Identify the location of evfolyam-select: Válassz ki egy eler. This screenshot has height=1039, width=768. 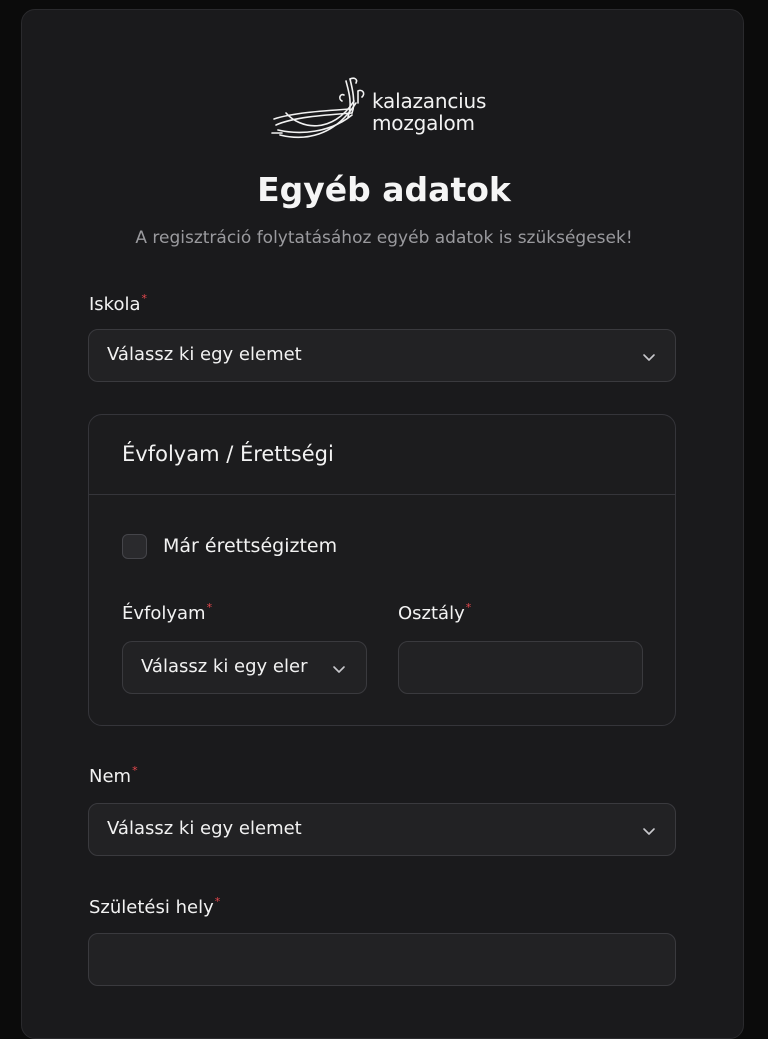
(244, 667).